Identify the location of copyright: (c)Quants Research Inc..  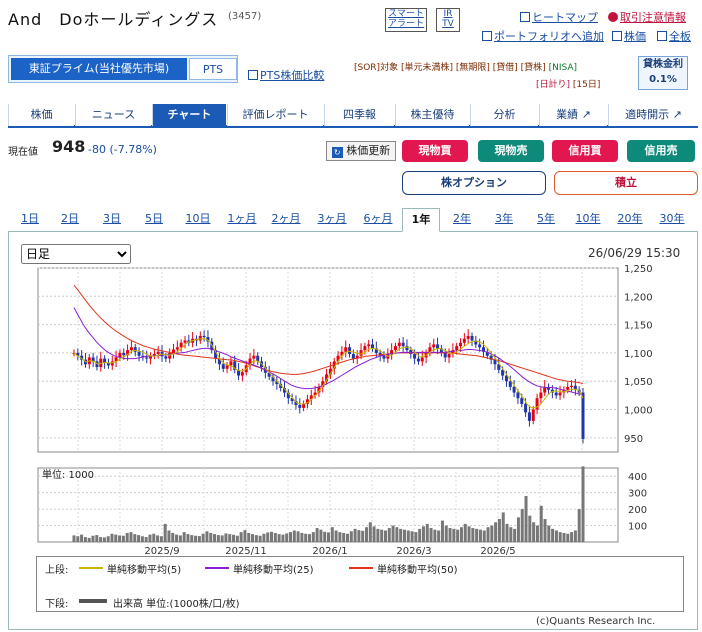
(596, 621).